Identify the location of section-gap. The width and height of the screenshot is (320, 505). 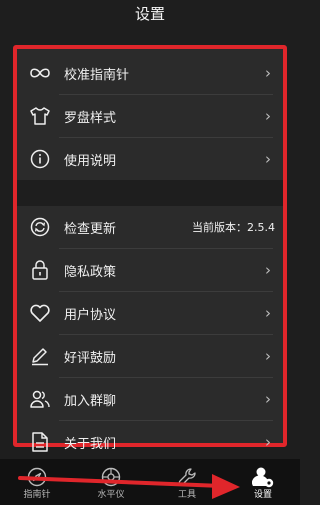
(150, 193).